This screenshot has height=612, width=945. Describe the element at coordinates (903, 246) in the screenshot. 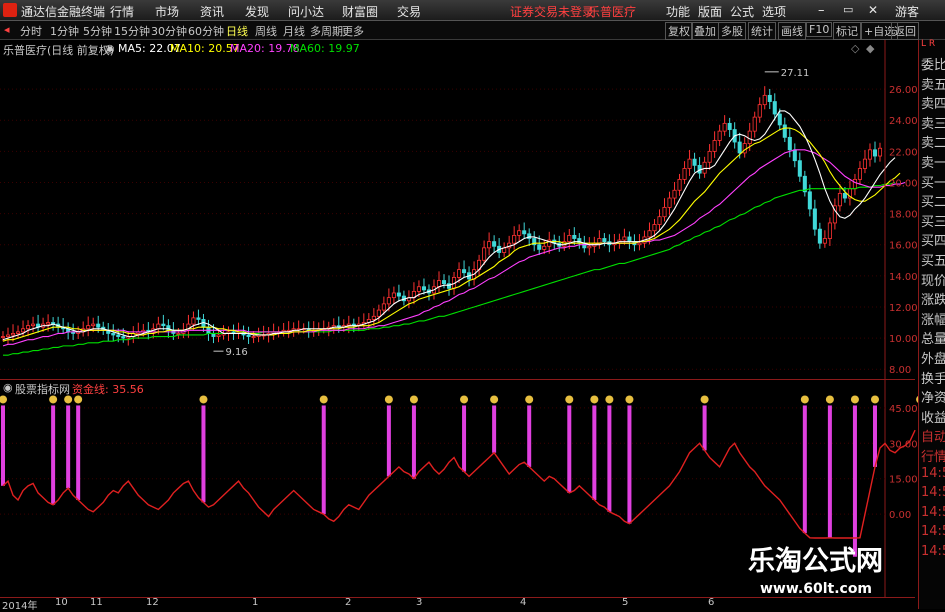

I see `price-tick-label: 16.00` at that location.